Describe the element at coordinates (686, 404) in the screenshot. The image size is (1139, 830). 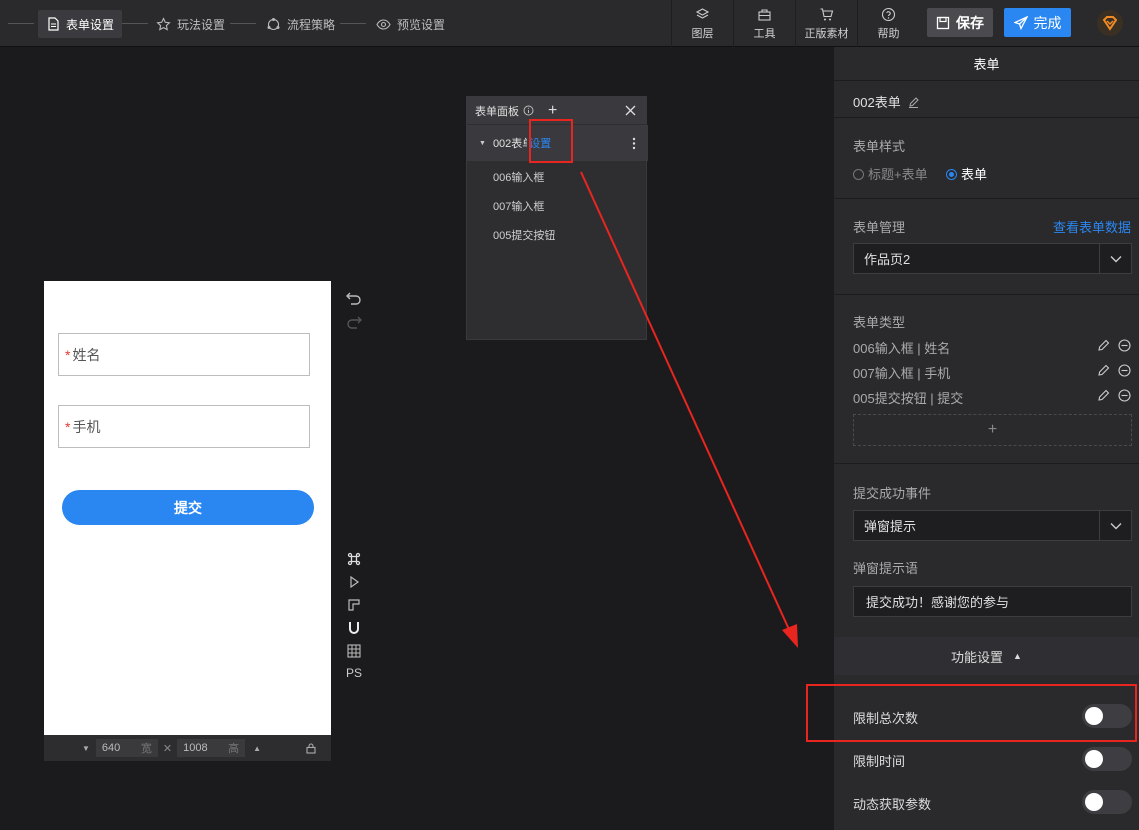
I see `arrow-line` at that location.